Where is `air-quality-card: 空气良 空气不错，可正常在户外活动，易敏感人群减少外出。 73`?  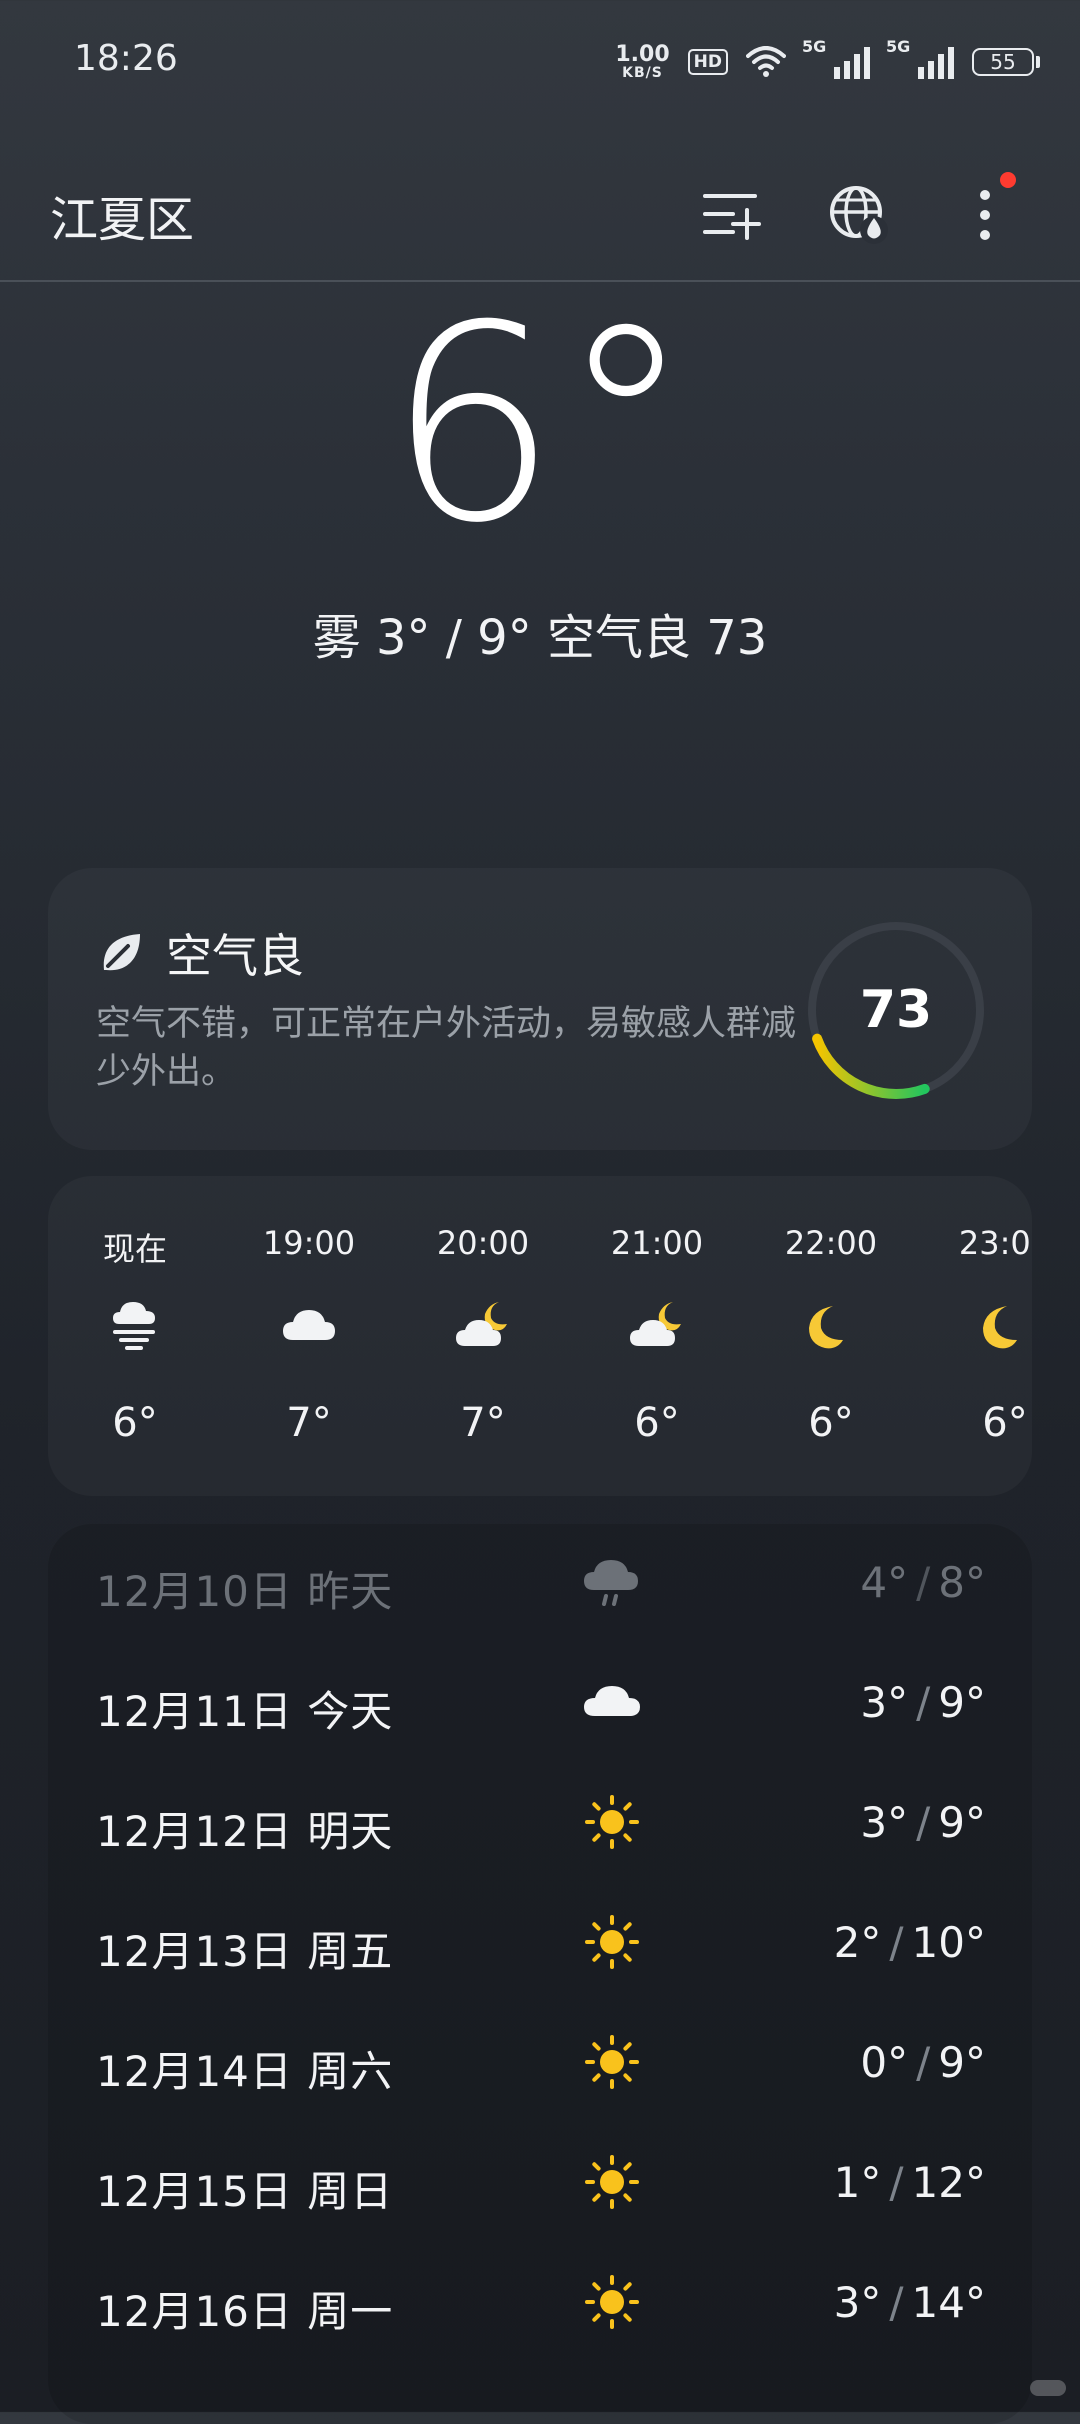 air-quality-card: 空气良 空气不错，可正常在户外活动，易敏感人群减少外出。 73 is located at coordinates (540, 1009).